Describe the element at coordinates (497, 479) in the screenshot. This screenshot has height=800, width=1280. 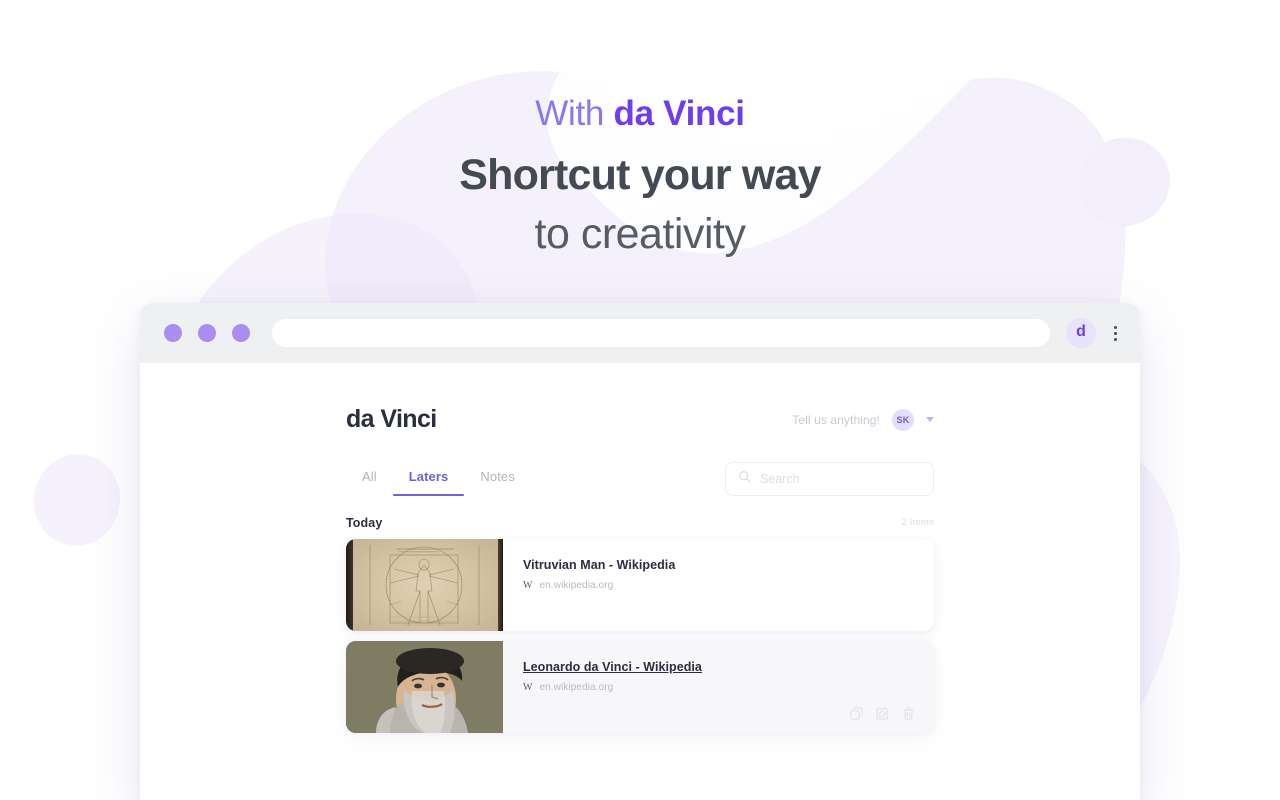
I see `tab-notes: Notes` at that location.